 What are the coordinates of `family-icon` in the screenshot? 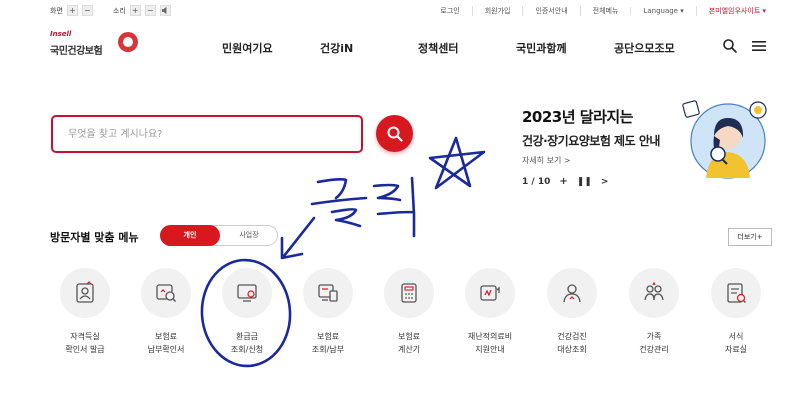 It's located at (654, 291).